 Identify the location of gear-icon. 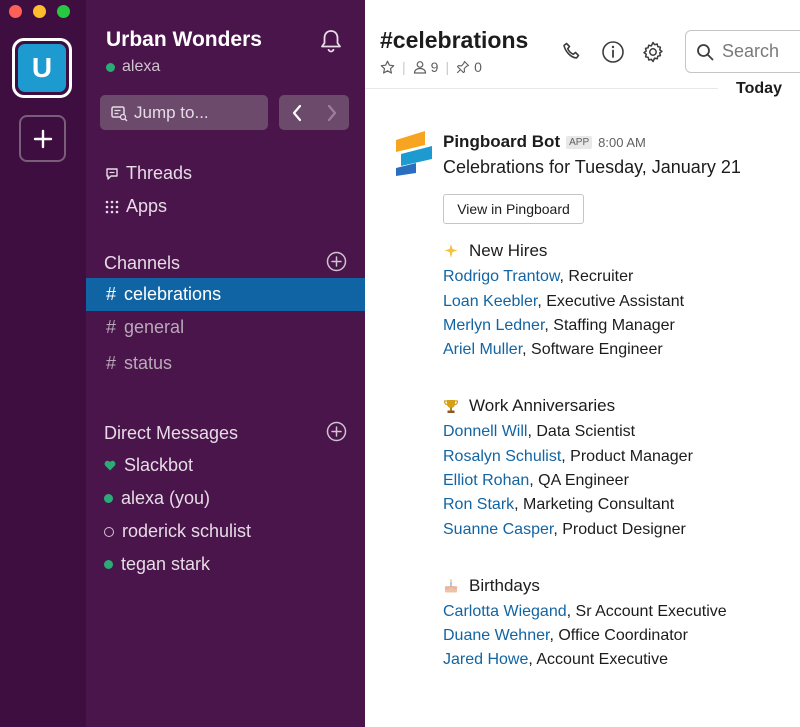
(653, 52).